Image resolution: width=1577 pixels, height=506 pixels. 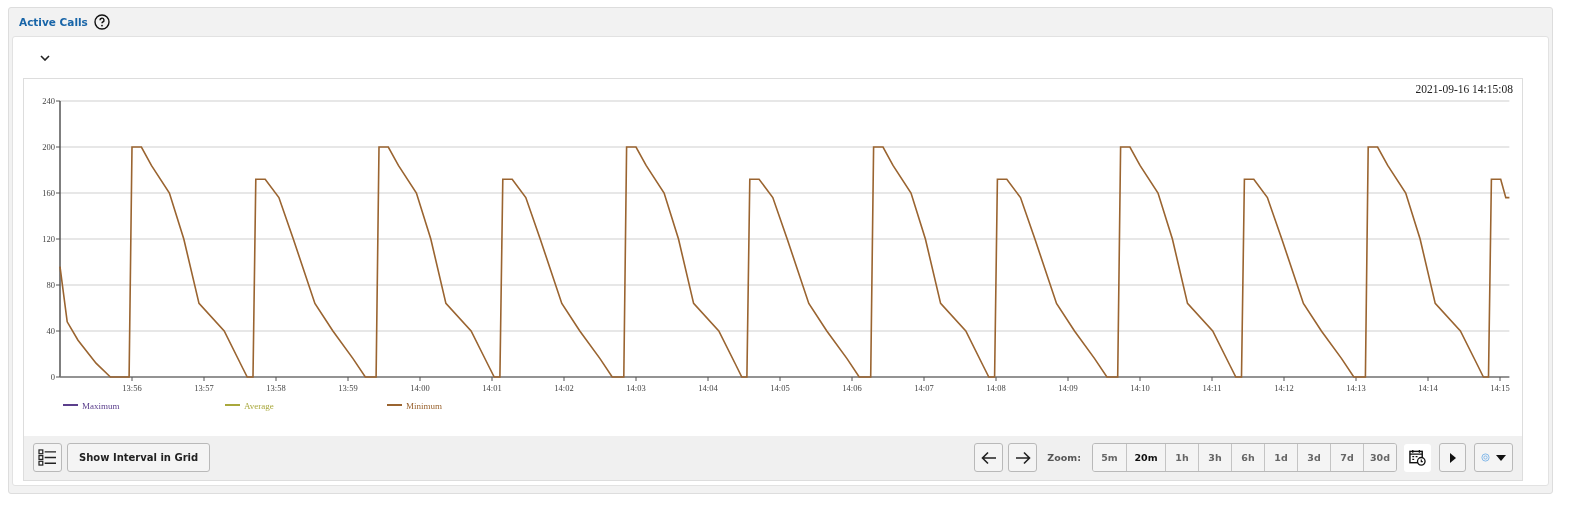 What do you see at coordinates (101, 406) in the screenshot?
I see `legend-label: Maximum` at bounding box center [101, 406].